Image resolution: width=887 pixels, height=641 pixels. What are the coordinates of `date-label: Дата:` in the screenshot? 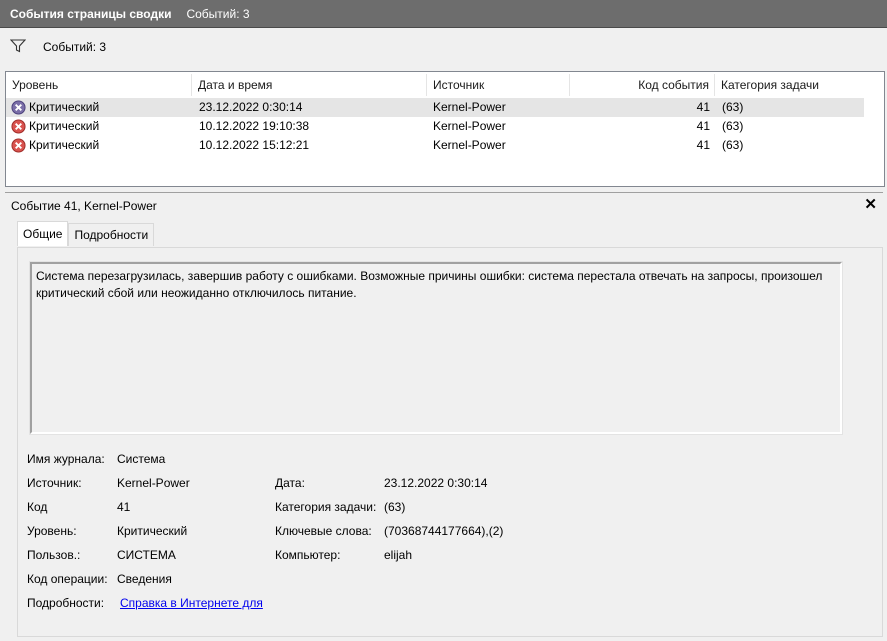 It's located at (290, 483).